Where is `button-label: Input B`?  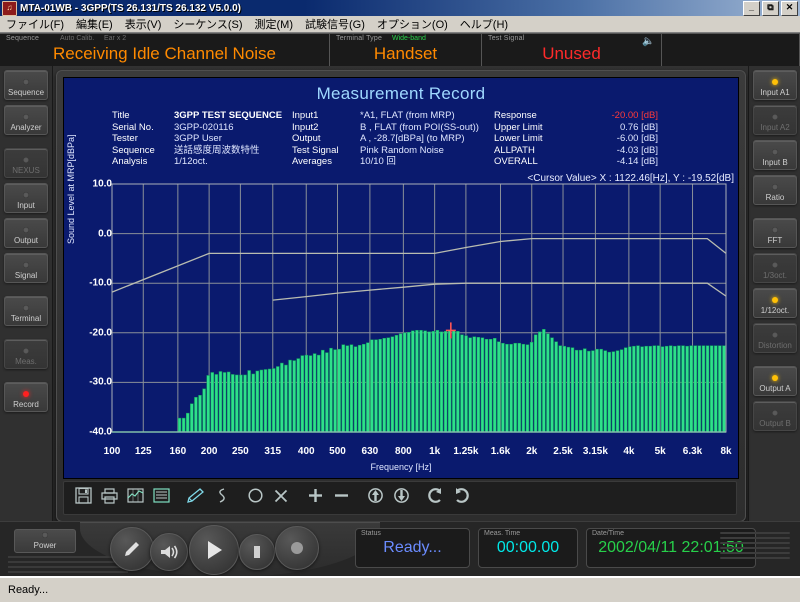
button-label: Input B is located at coordinates (775, 162).